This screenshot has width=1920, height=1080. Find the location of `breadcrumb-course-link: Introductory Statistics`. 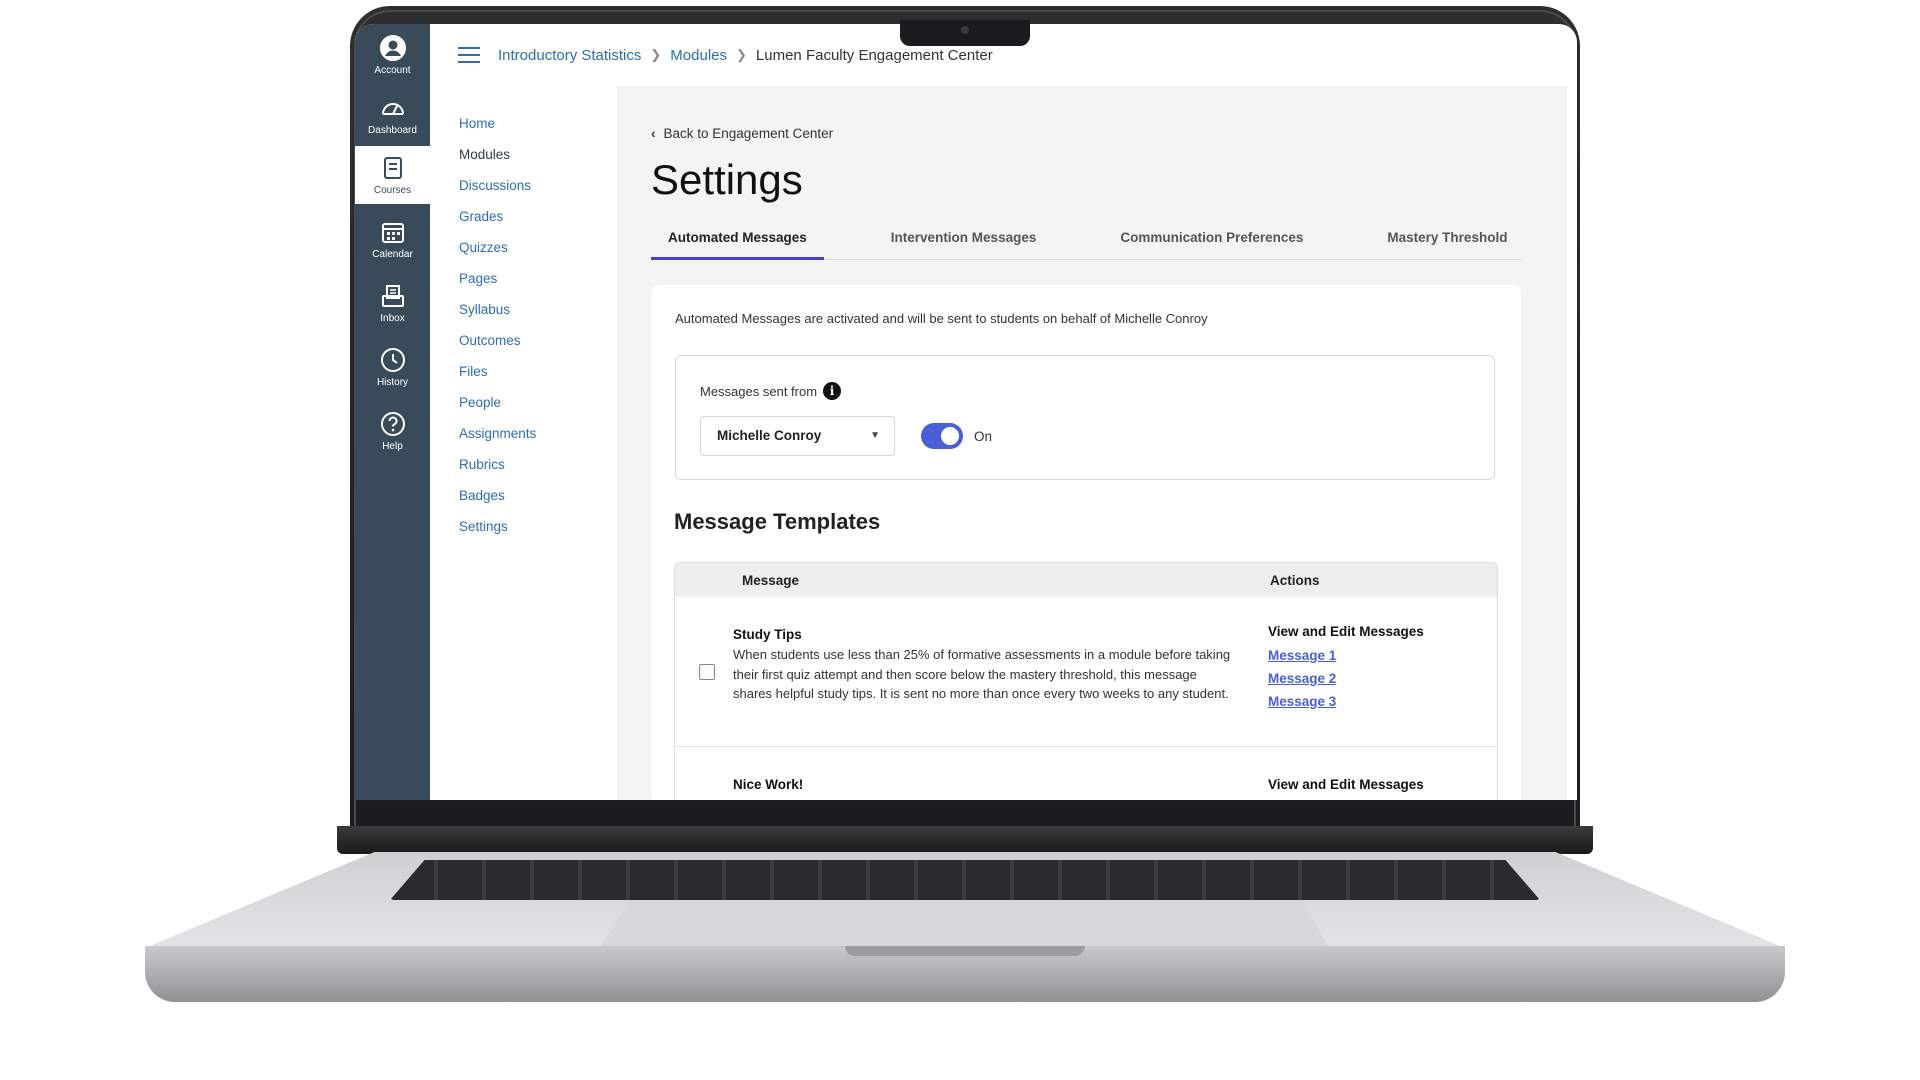

breadcrumb-course-link: Introductory Statistics is located at coordinates (569, 55).